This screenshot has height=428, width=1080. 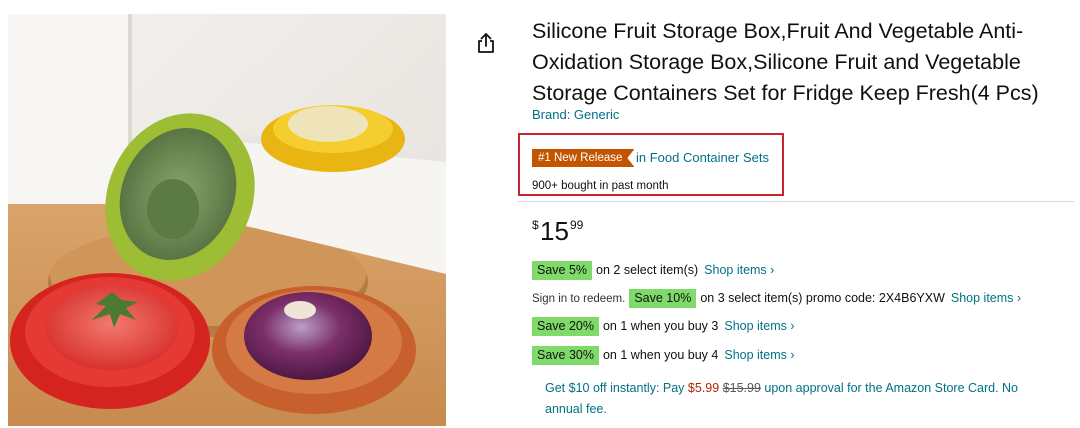 What do you see at coordinates (575, 114) in the screenshot?
I see `brand-link: Brand: Generic` at bounding box center [575, 114].